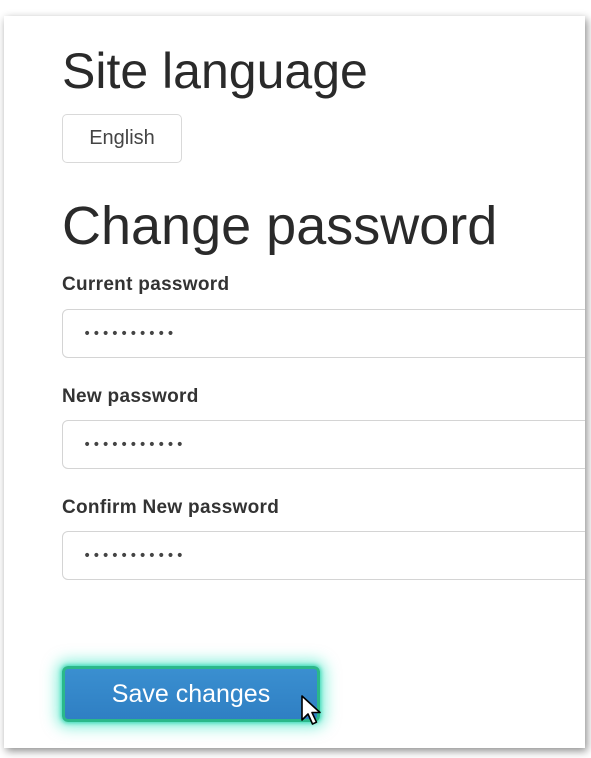 Image resolution: width=591 pixels, height=758 pixels. What do you see at coordinates (122, 138) in the screenshot?
I see `language-select-button: English` at bounding box center [122, 138].